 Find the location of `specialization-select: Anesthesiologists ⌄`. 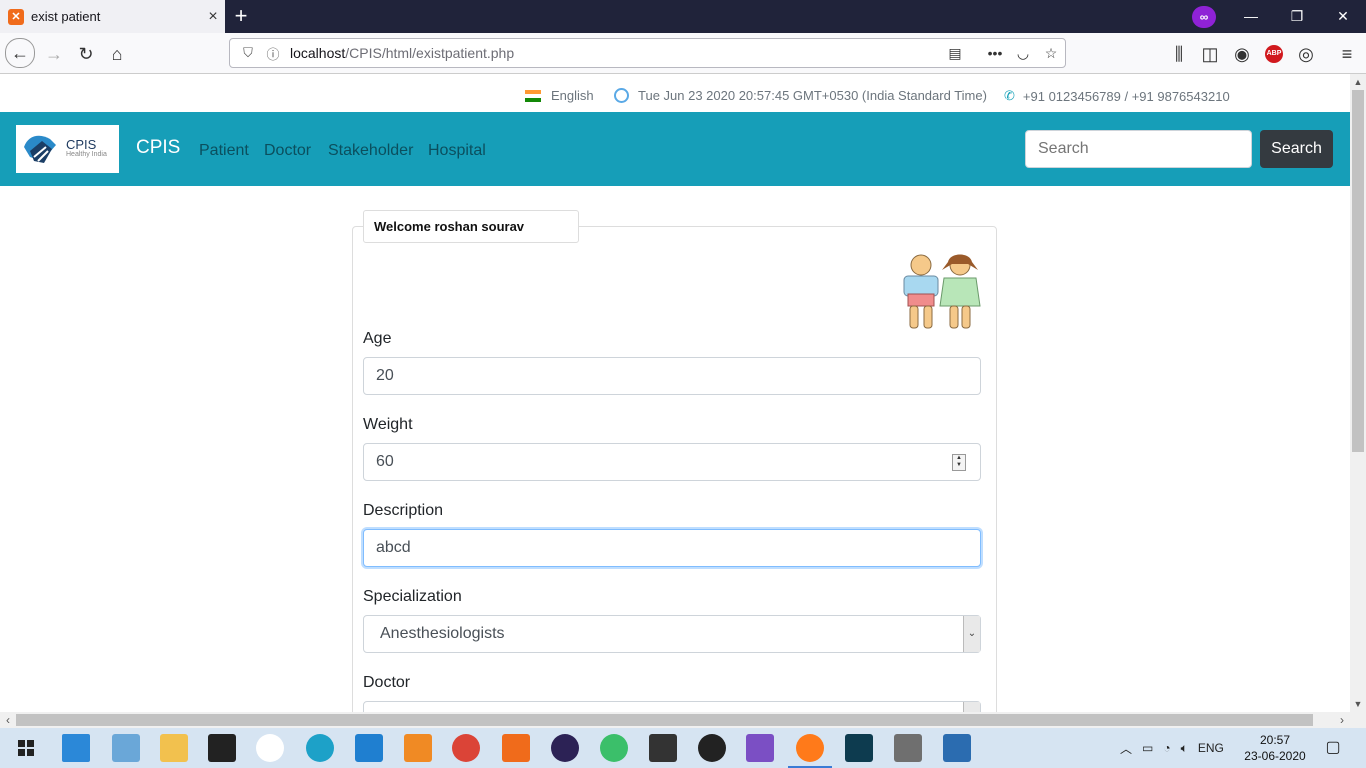

specialization-select: Anesthesiologists ⌄ is located at coordinates (672, 634).